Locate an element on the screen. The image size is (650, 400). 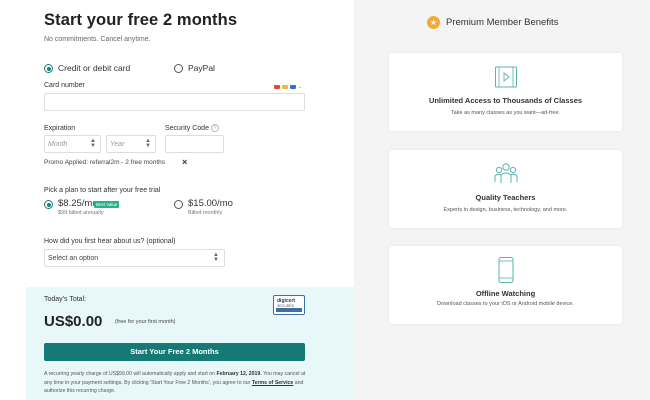
discover-icon is located at coordinates (285, 87).